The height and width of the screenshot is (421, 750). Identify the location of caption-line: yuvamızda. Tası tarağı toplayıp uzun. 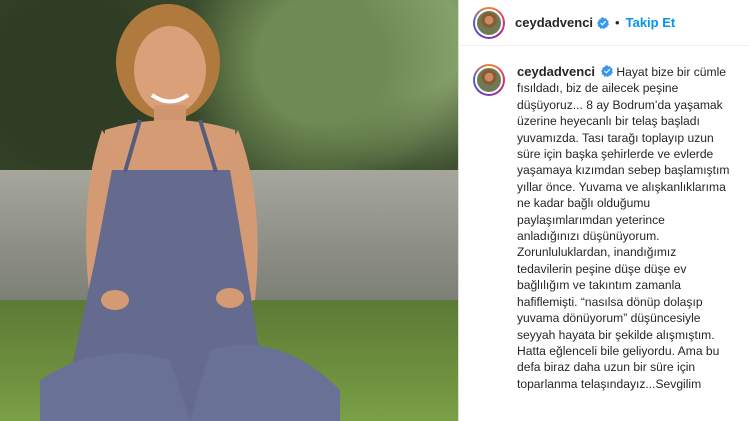
(615, 137).